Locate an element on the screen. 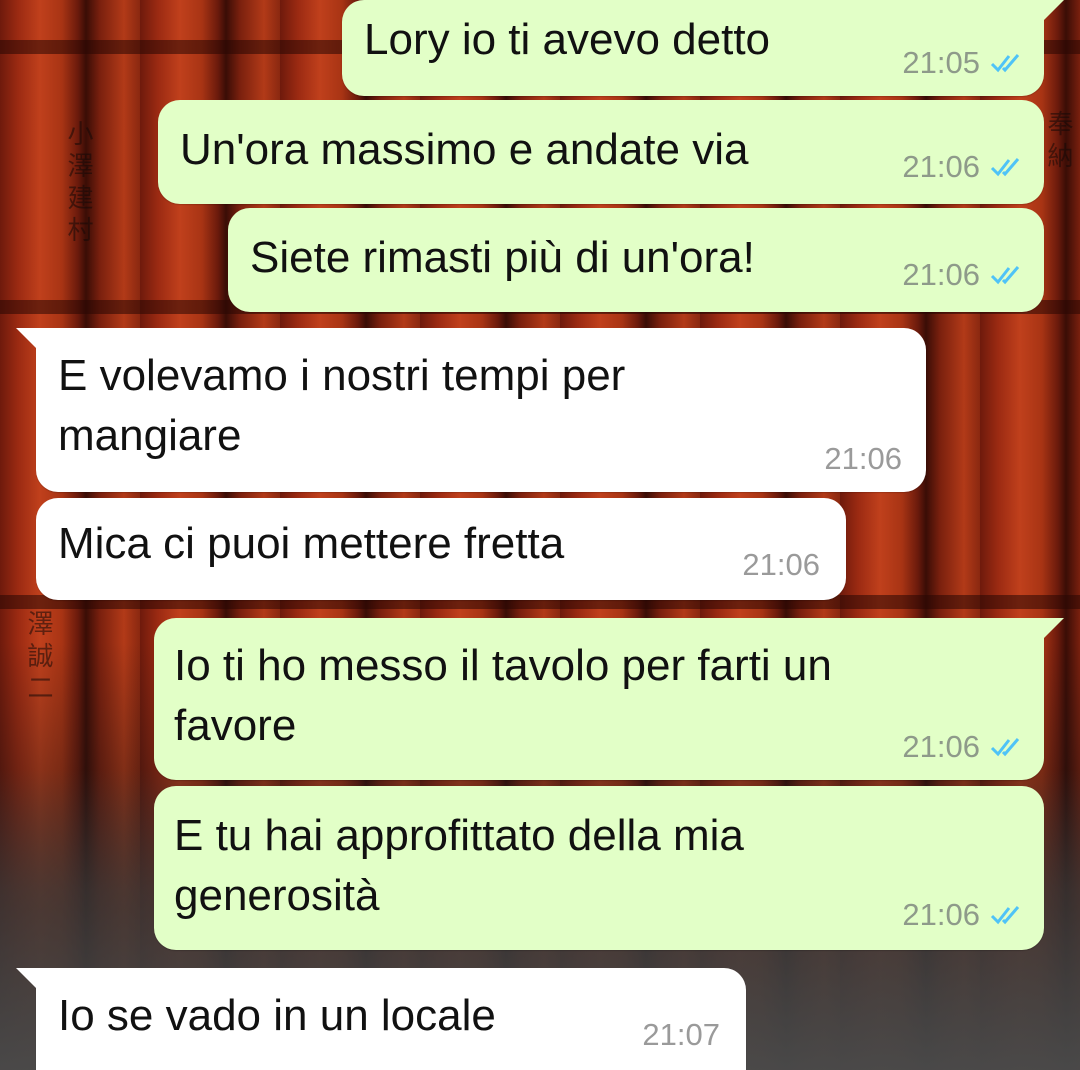  message-bubble-incoming: Io se vado in un locale 21:07 is located at coordinates (381, 1019).